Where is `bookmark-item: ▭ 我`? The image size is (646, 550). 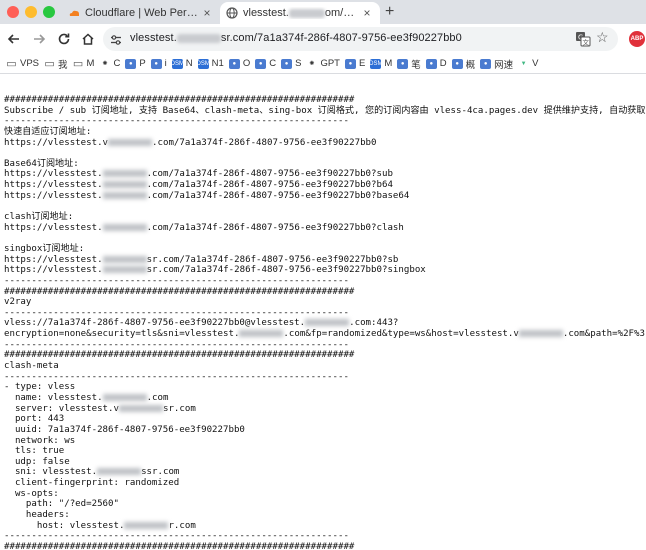
bookmark-item: ▭ 我 is located at coordinates (56, 64).